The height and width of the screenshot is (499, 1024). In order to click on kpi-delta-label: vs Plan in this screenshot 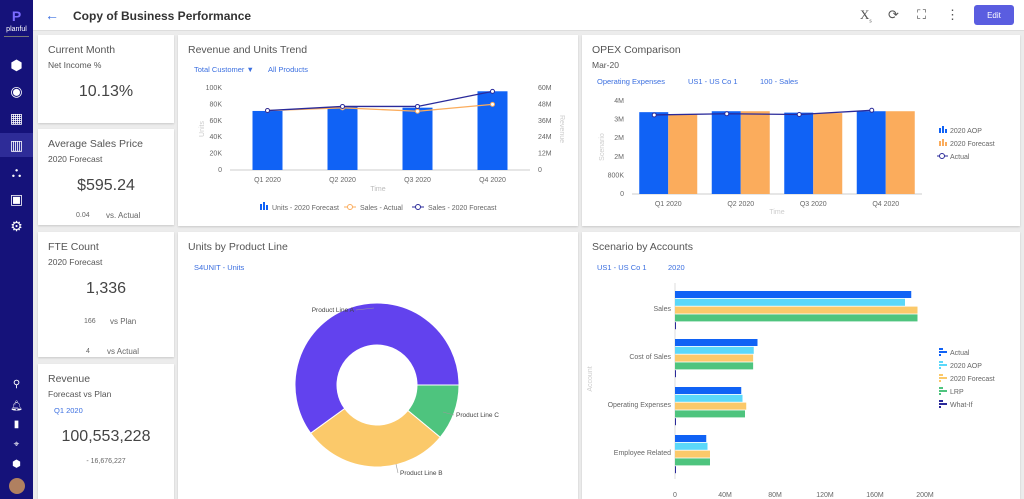, I will do `click(123, 321)`.